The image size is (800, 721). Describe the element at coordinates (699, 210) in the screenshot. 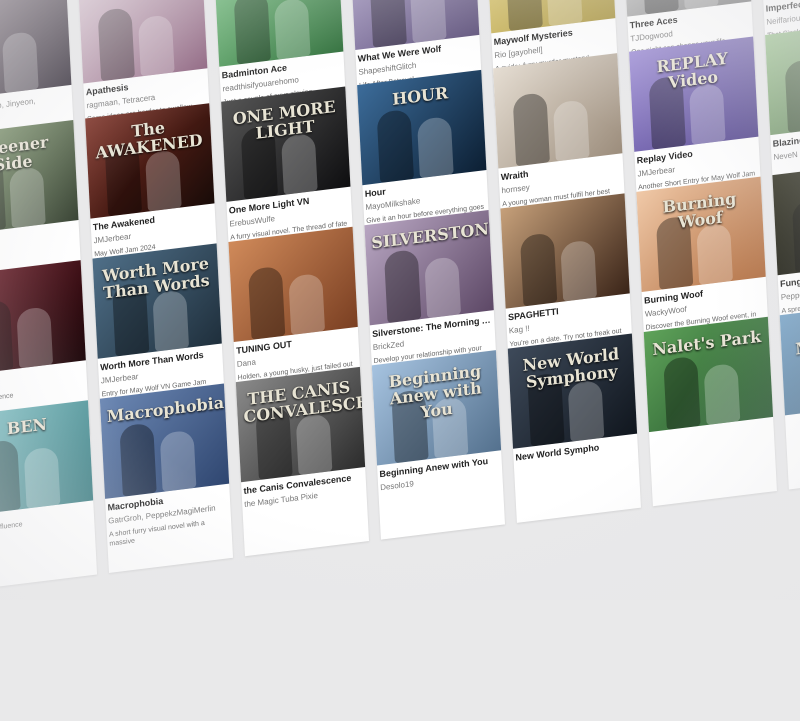

I see `thumbnail-title-text: Burning Woof` at that location.